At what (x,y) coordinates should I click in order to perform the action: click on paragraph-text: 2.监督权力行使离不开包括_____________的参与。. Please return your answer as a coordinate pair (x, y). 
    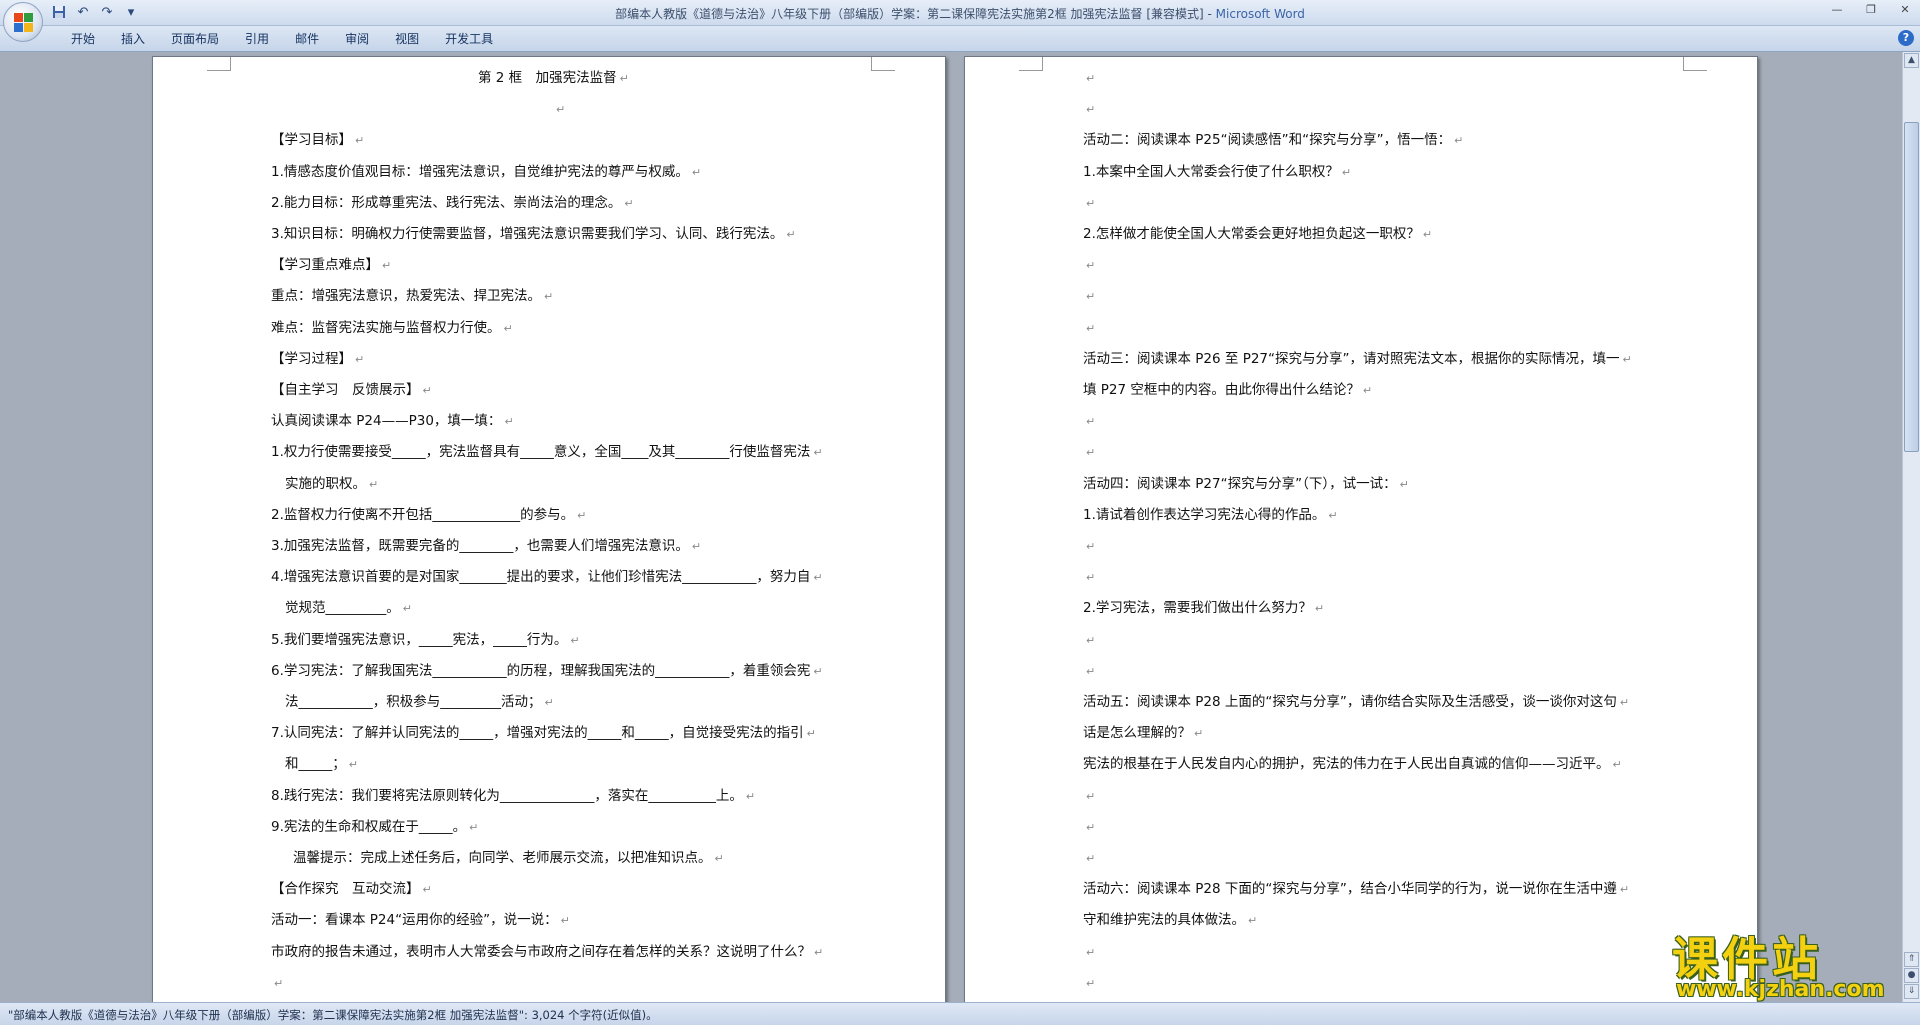
    Looking at the image, I should click on (423, 514).